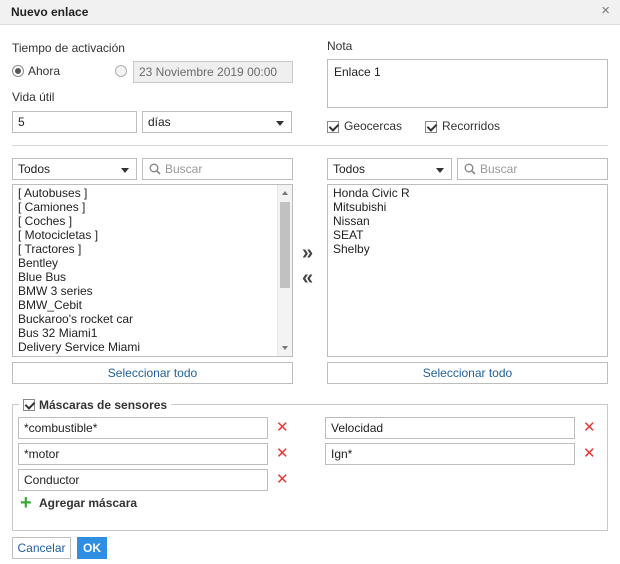 The image size is (620, 564). I want to click on left-select-all-button: Seleccionar todo, so click(152, 373).